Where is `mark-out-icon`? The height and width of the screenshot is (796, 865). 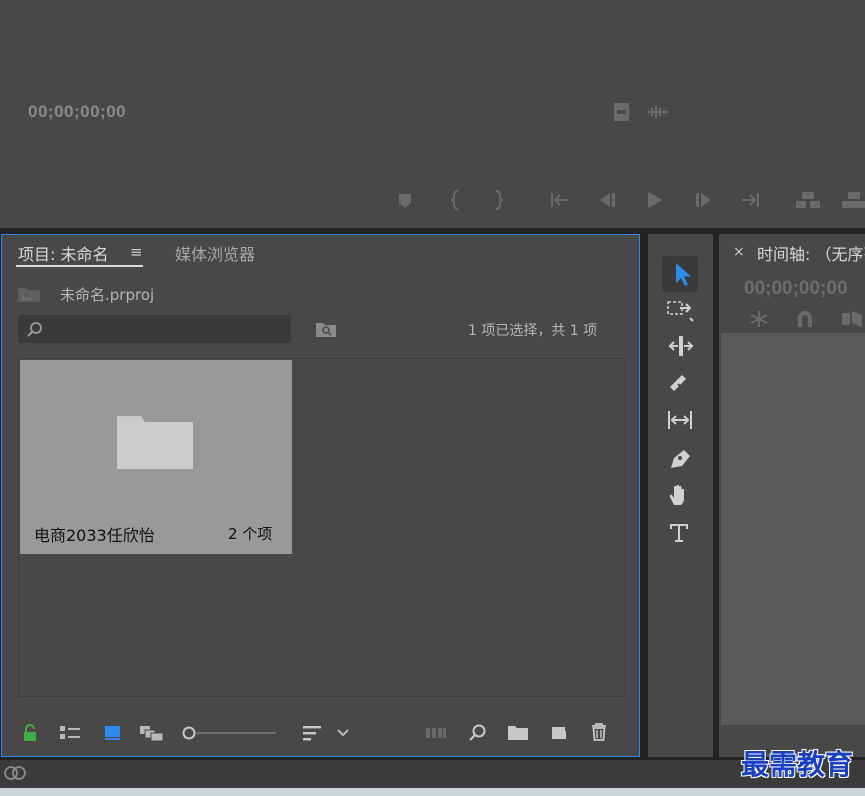 mark-out-icon is located at coordinates (499, 200).